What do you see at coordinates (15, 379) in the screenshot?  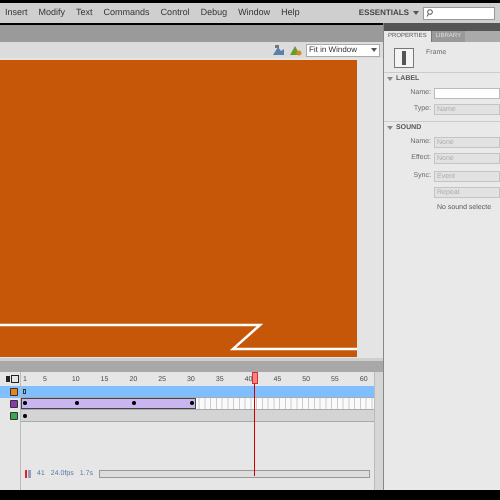 I see `outline-icon` at bounding box center [15, 379].